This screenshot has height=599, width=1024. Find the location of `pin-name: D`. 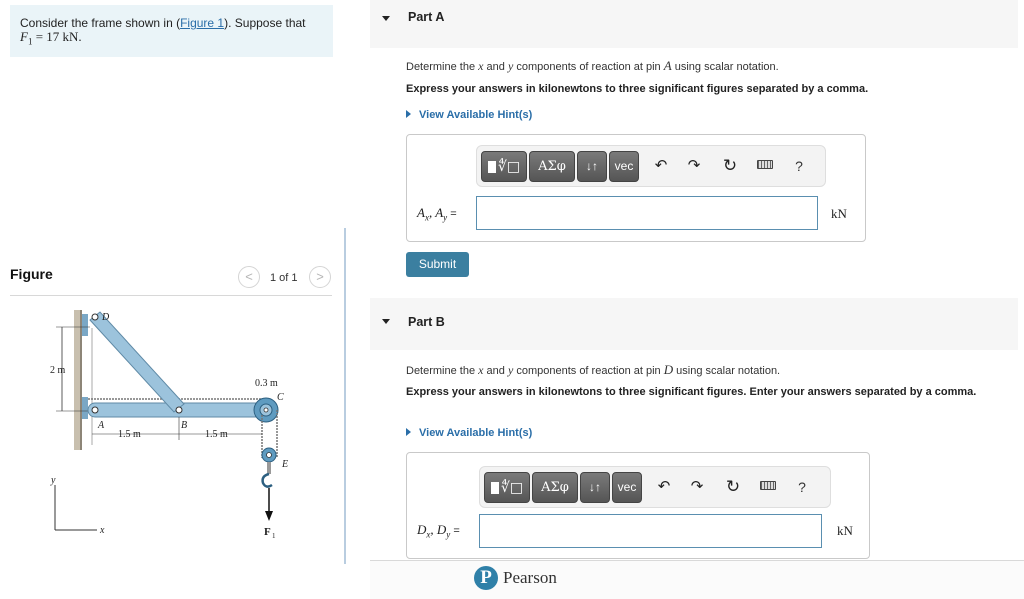

pin-name: D is located at coordinates (668, 369).